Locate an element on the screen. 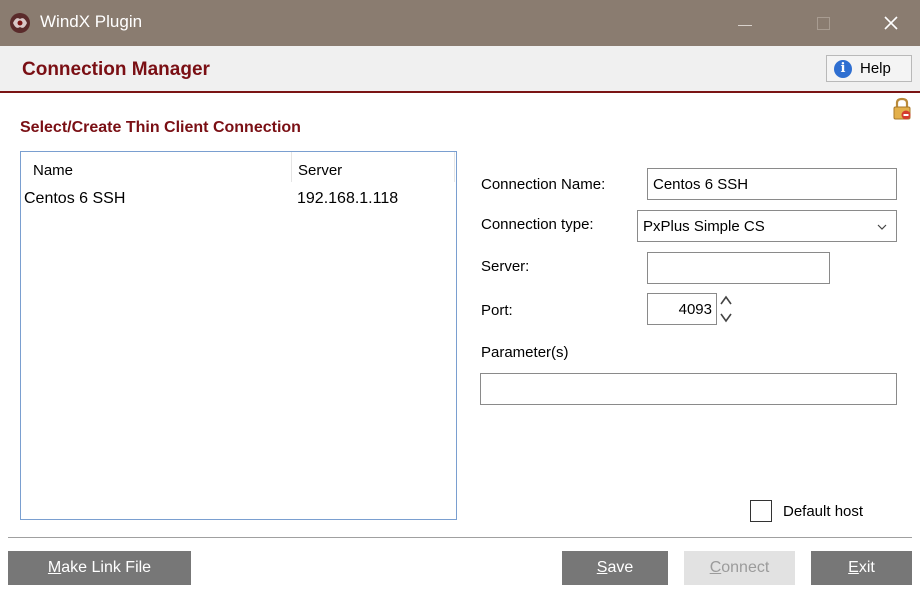 The height and width of the screenshot is (597, 920). parameters-label: Parameter(s) is located at coordinates (525, 352).